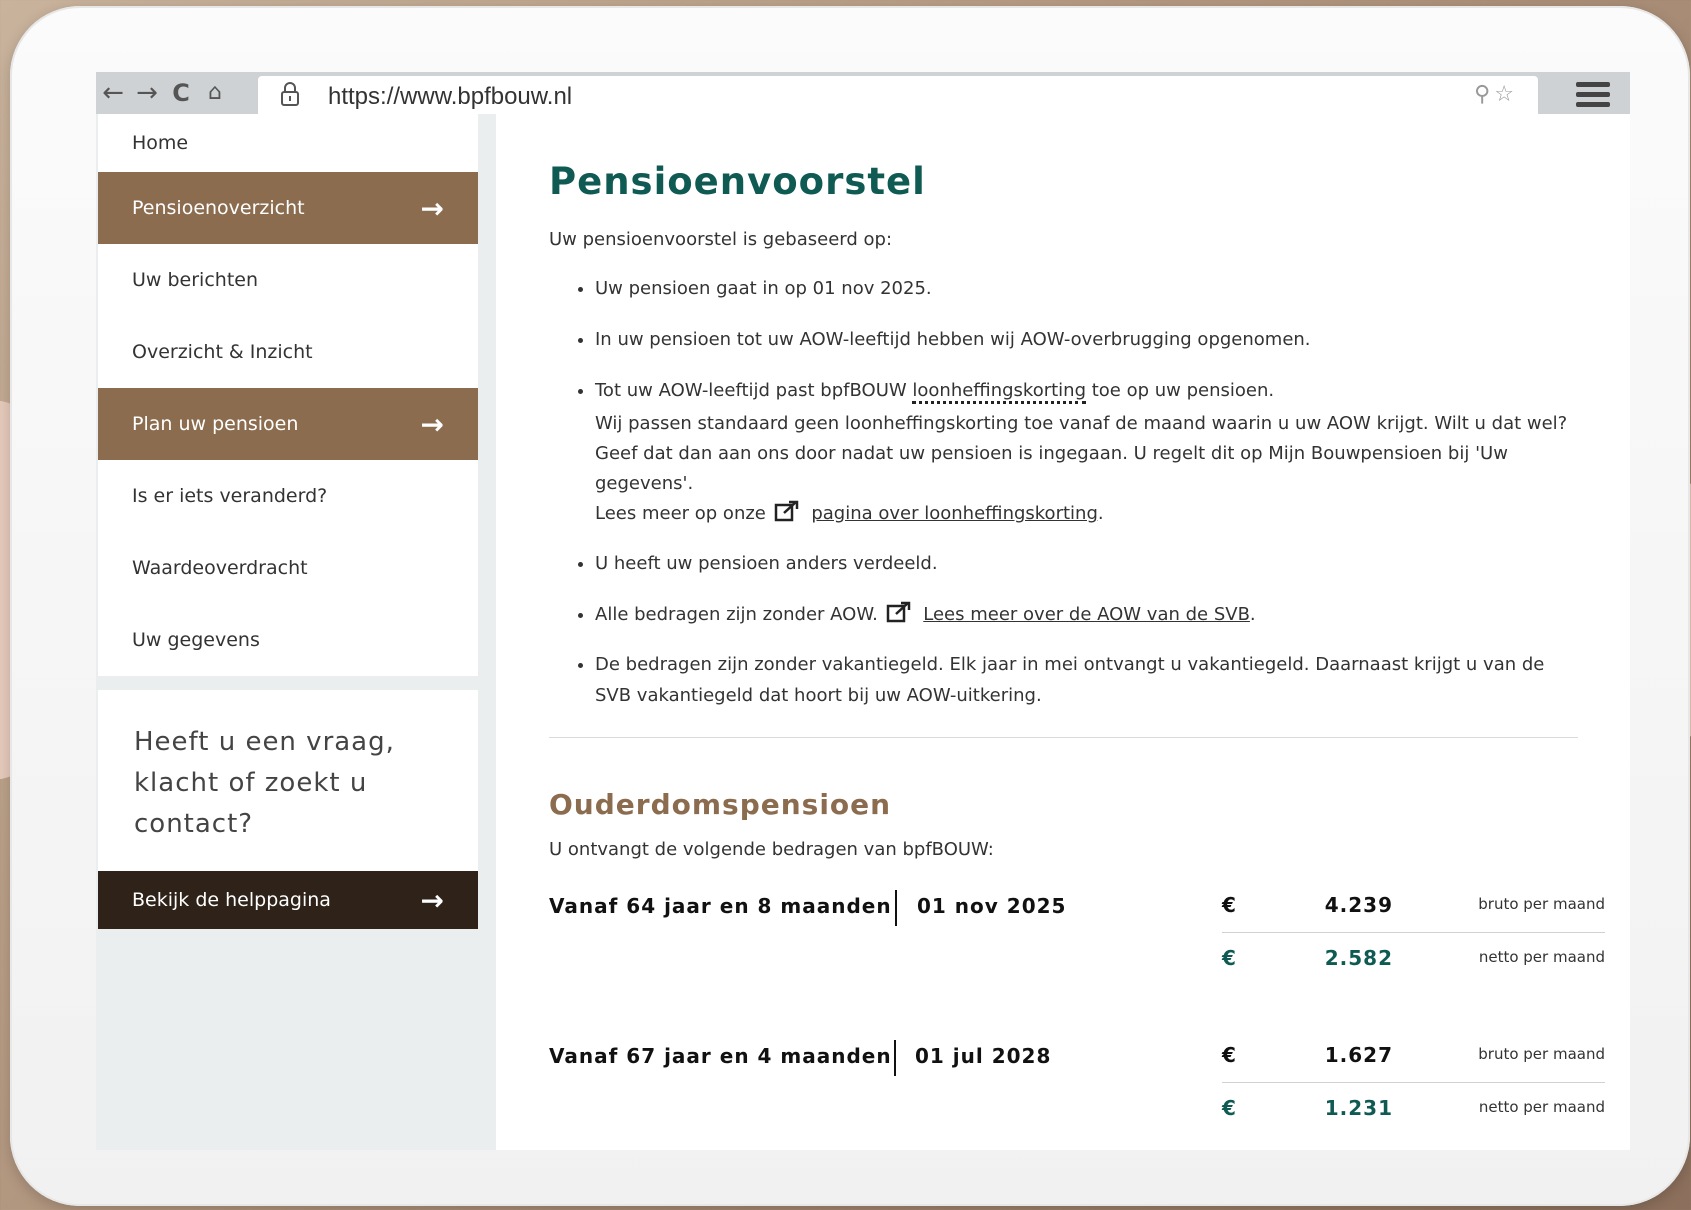 Image resolution: width=1691 pixels, height=1210 pixels. What do you see at coordinates (1413, 1058) in the screenshot?
I see `gross-row: € 1.627 bruto per maand` at bounding box center [1413, 1058].